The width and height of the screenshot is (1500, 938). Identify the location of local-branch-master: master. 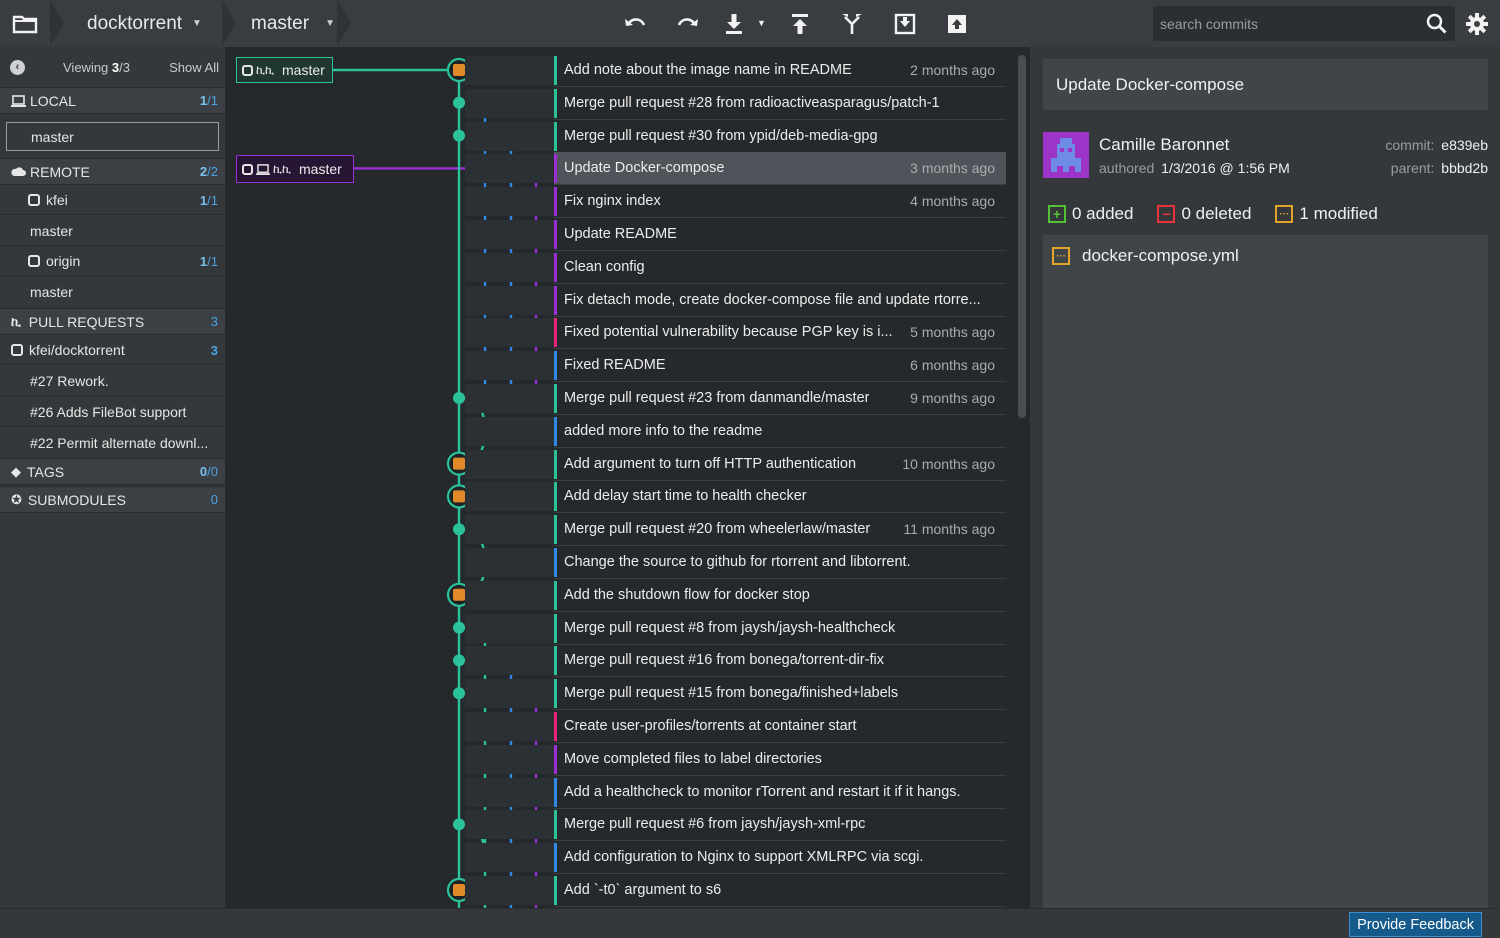
(112, 136).